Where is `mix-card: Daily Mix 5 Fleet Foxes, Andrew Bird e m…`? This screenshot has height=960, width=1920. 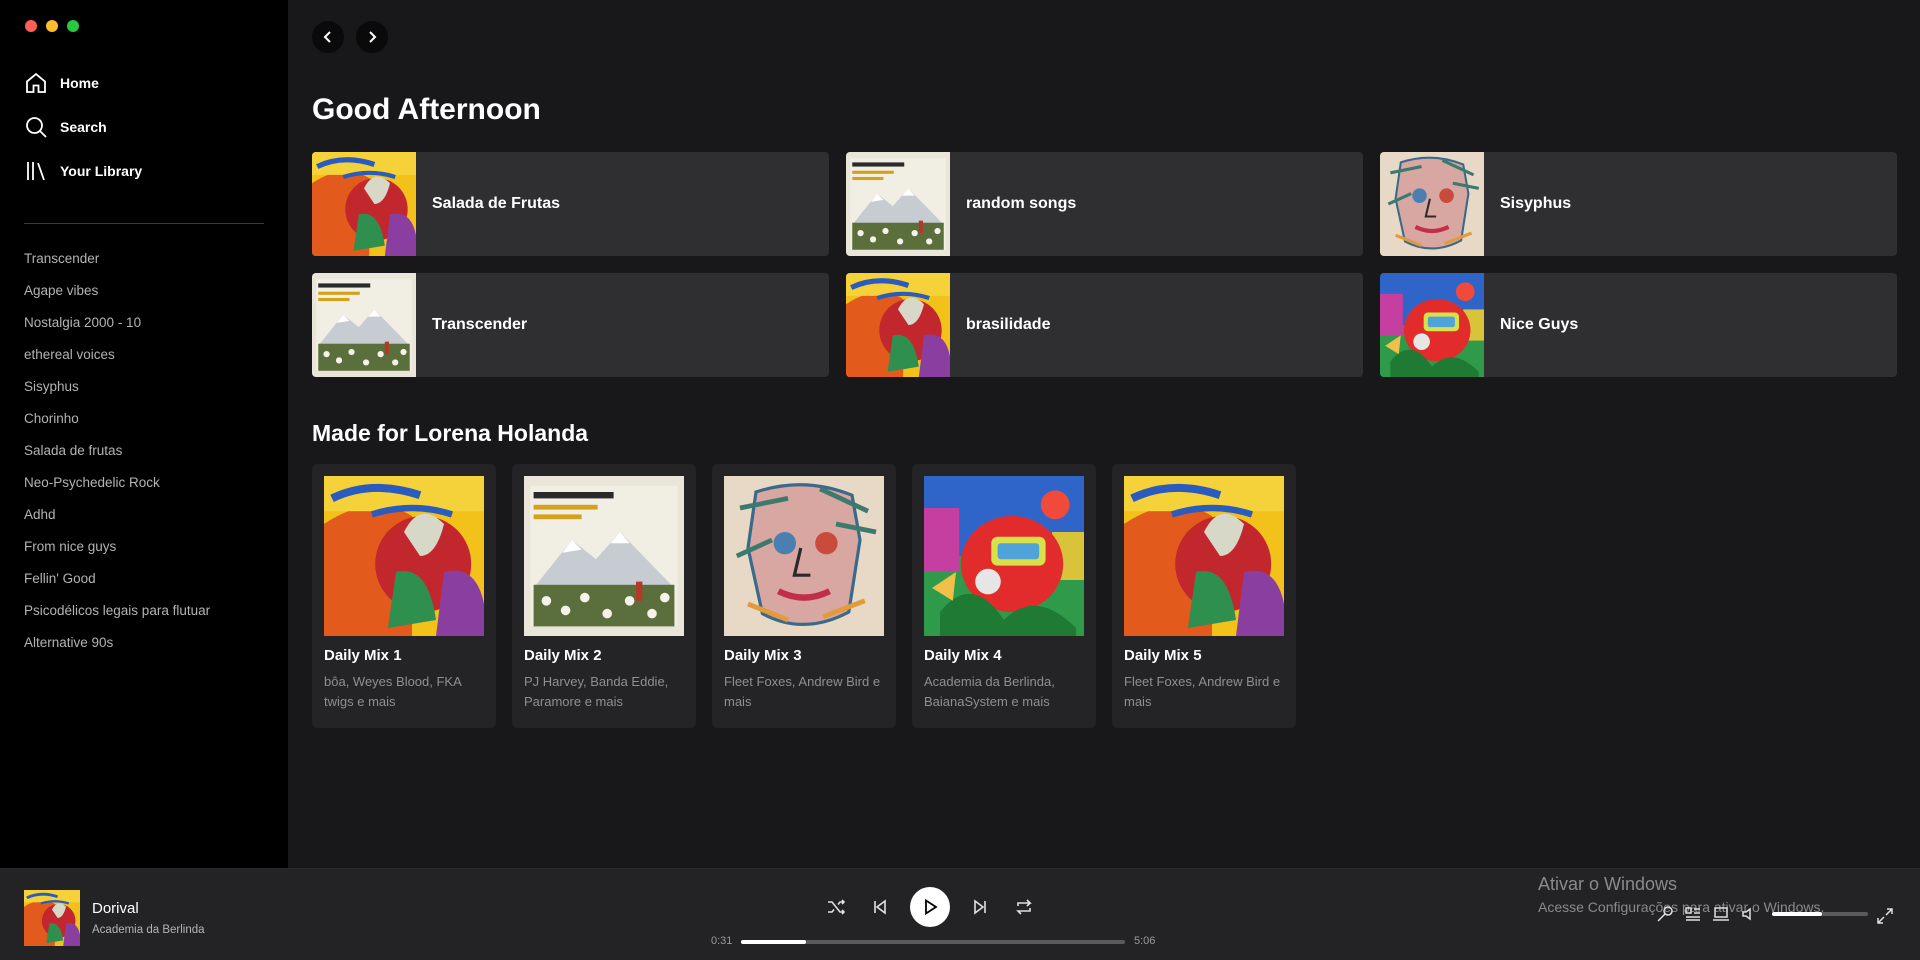 mix-card: Daily Mix 5 Fleet Foxes, Andrew Bird e m… is located at coordinates (1204, 596).